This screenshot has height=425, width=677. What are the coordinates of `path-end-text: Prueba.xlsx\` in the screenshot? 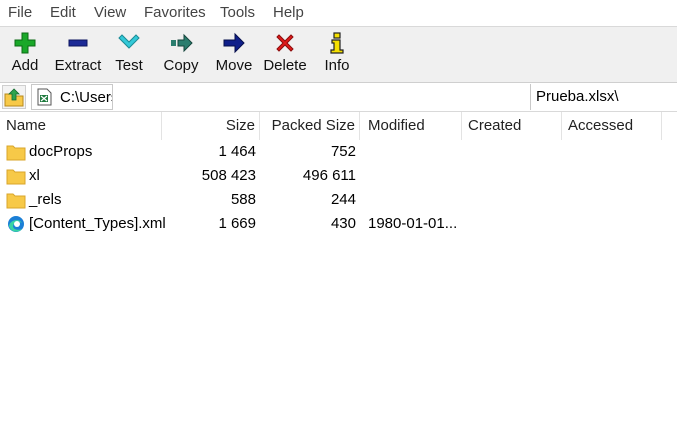 It's located at (577, 96).